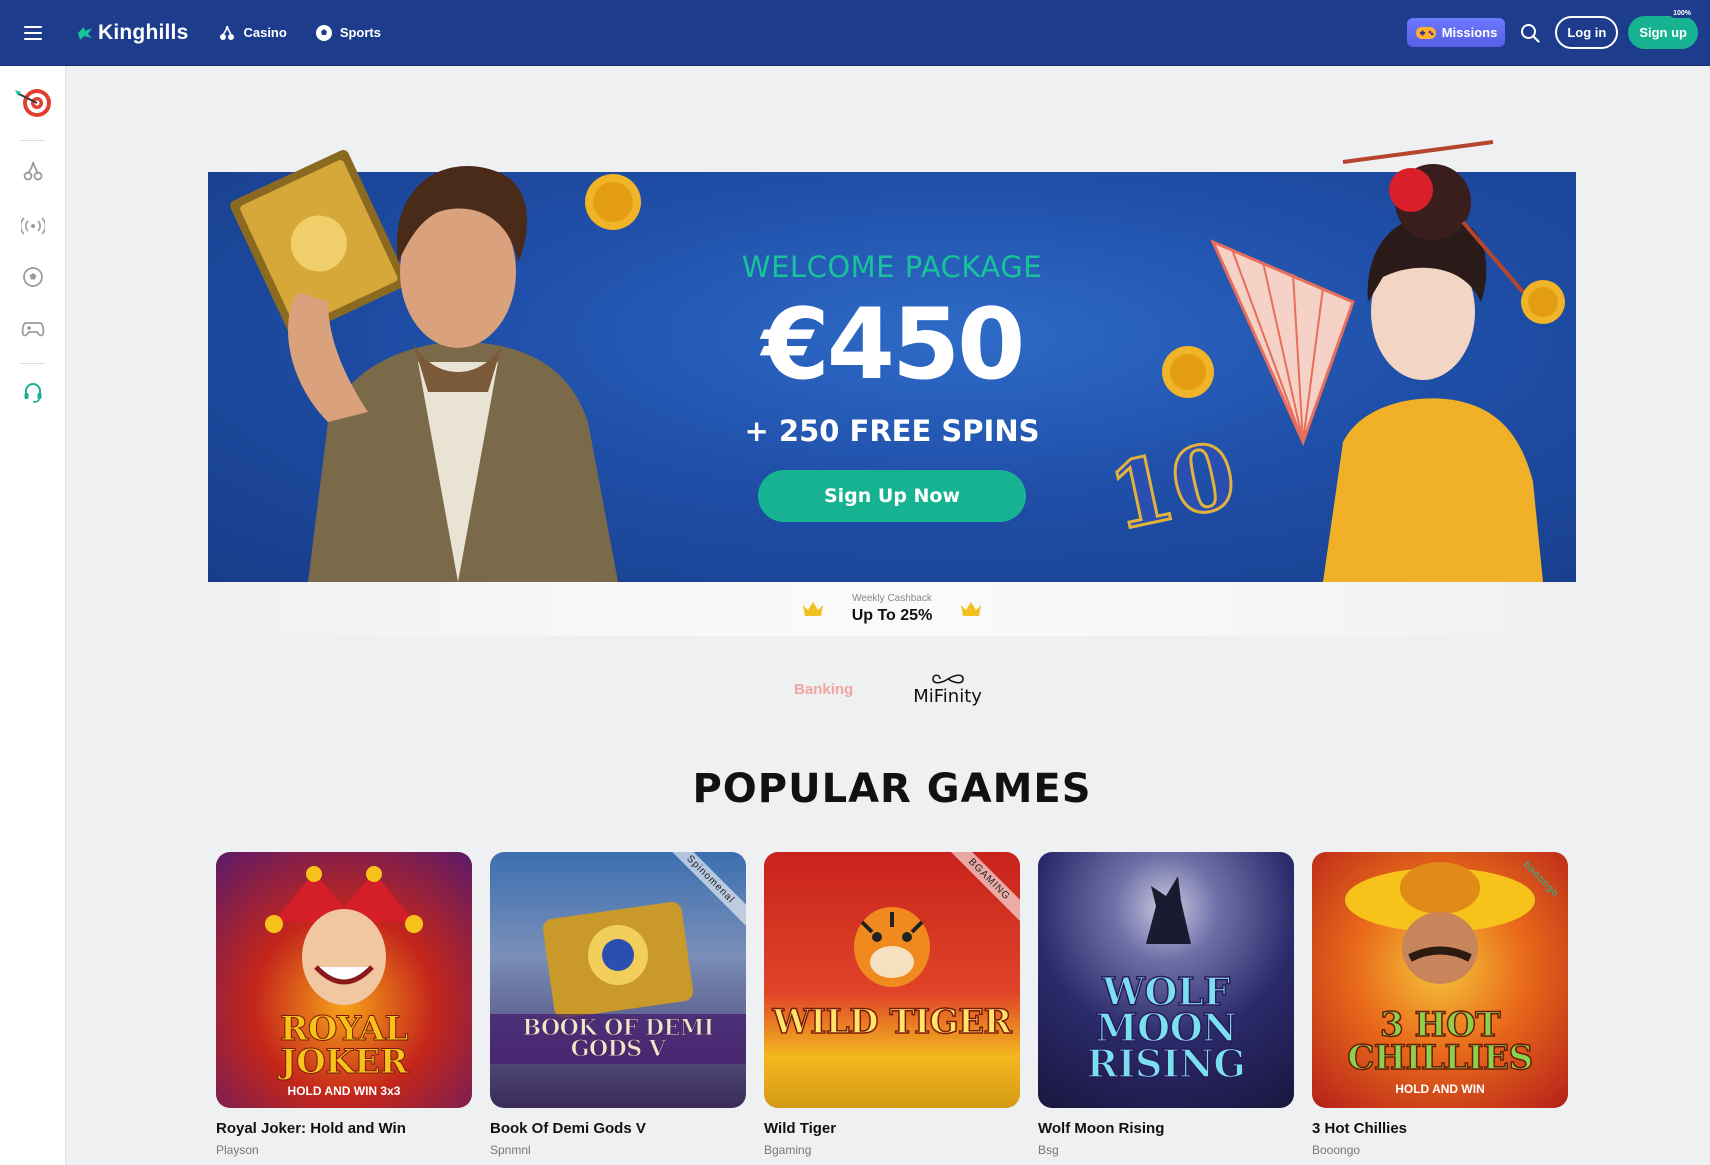 The width and height of the screenshot is (1710, 1165). What do you see at coordinates (788, 1150) in the screenshot?
I see `game-provider: Bgaming` at bounding box center [788, 1150].